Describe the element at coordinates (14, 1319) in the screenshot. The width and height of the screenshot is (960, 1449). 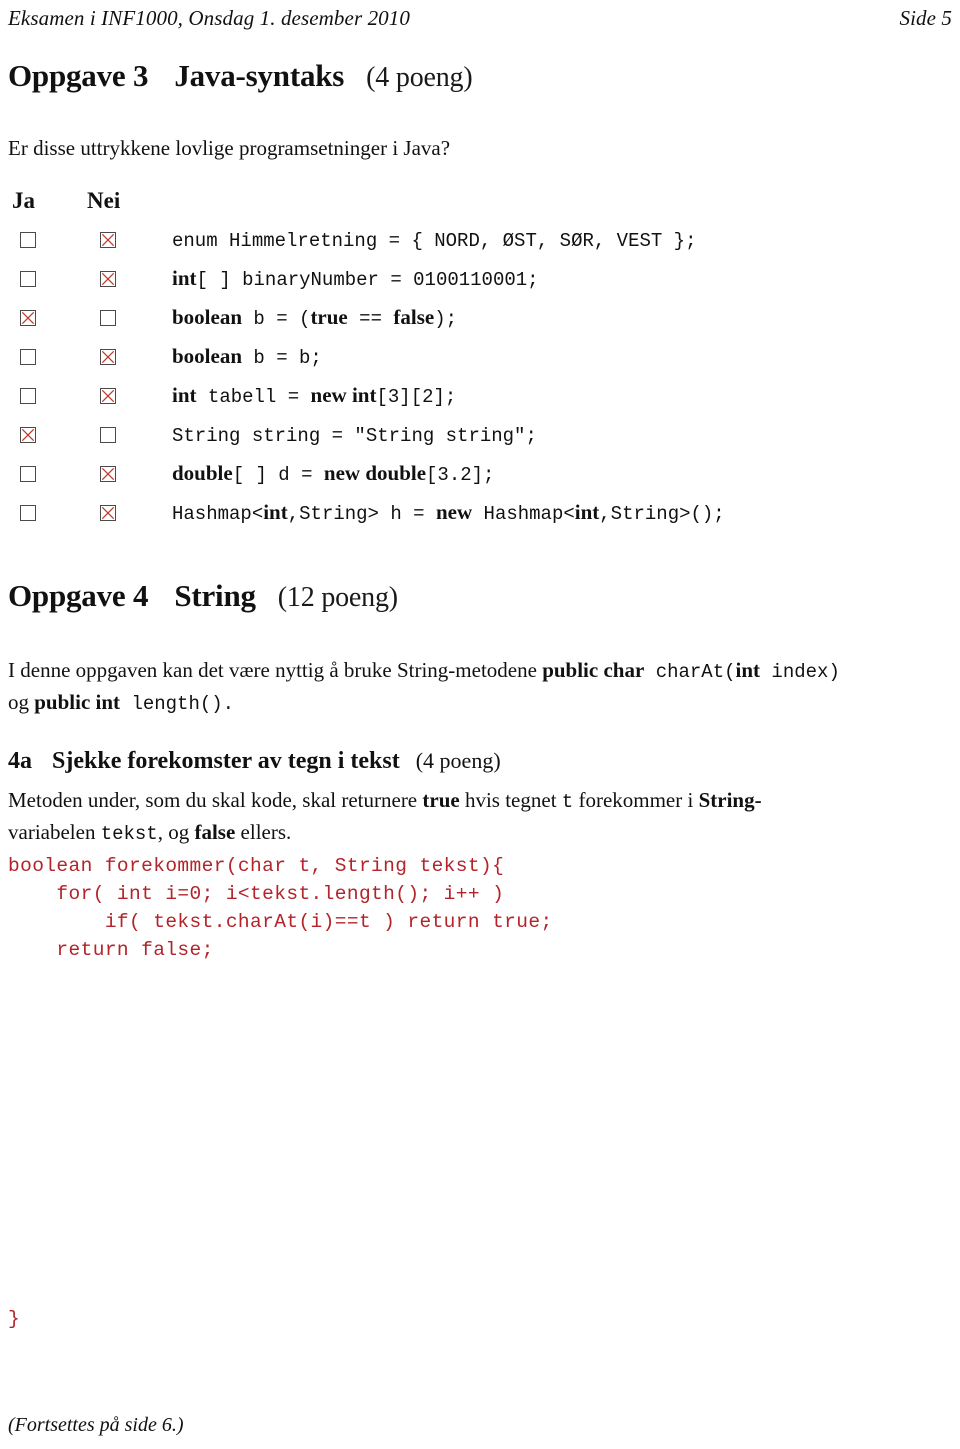
I see `code-listing-closing-brace: }` at that location.